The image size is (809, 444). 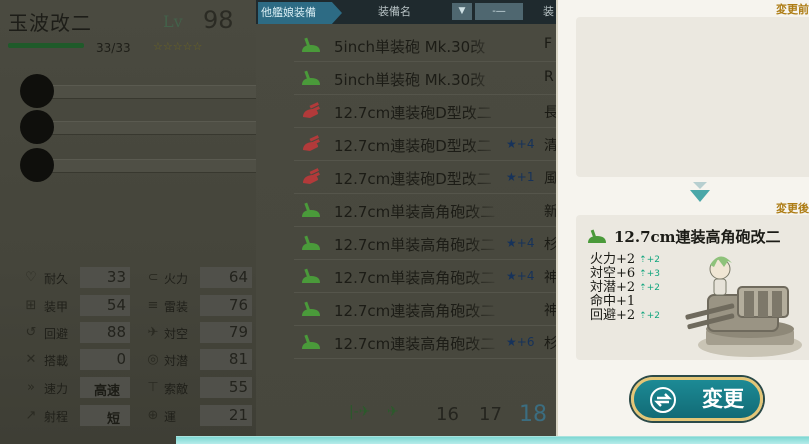 I want to click on stat-label: 耐久, so click(x=56, y=279).